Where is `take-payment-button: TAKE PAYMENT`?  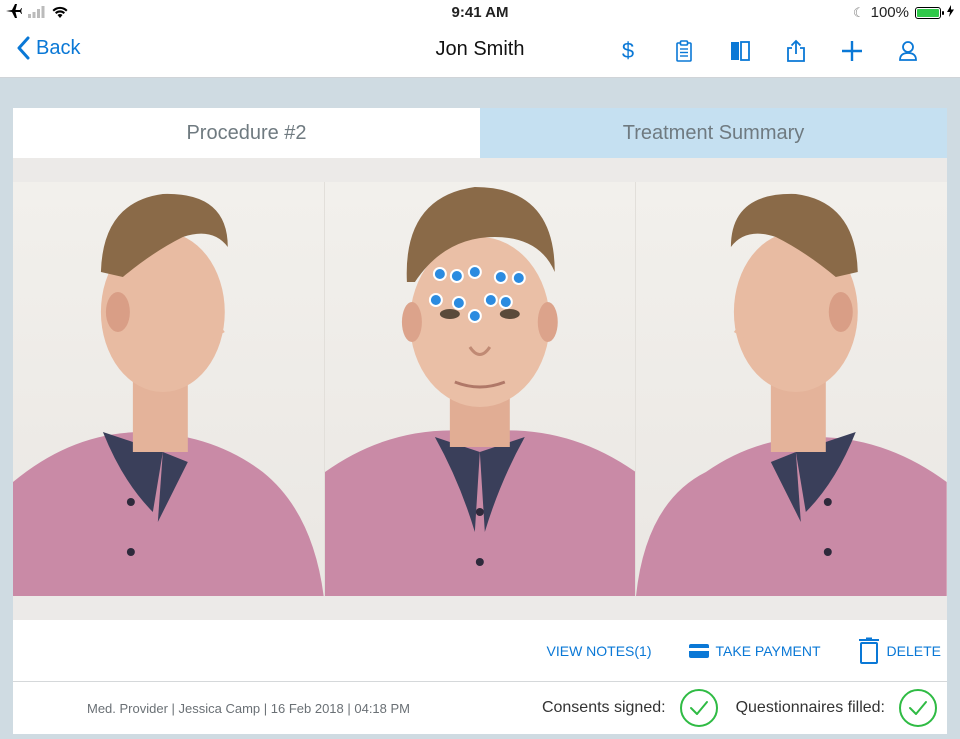
take-payment-button: TAKE PAYMENT is located at coordinates (754, 651).